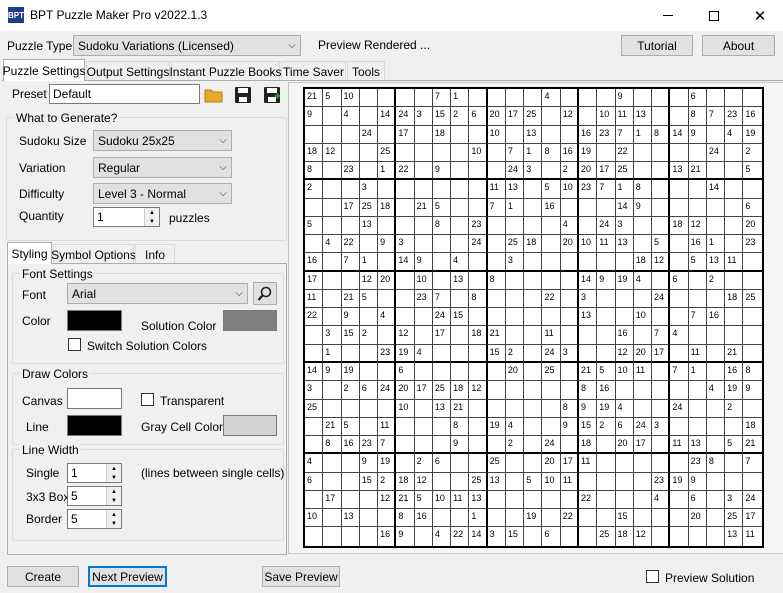 This screenshot has height=593, width=783. Describe the element at coordinates (442, 500) in the screenshot. I see `sudoku-cell: 10` at that location.